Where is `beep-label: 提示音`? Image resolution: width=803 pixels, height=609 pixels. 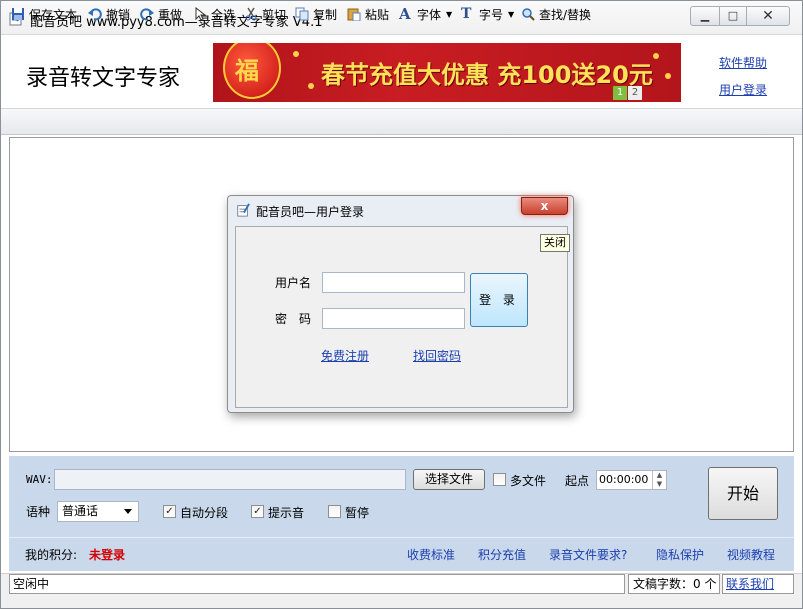
beep-label: 提示音 is located at coordinates (286, 513).